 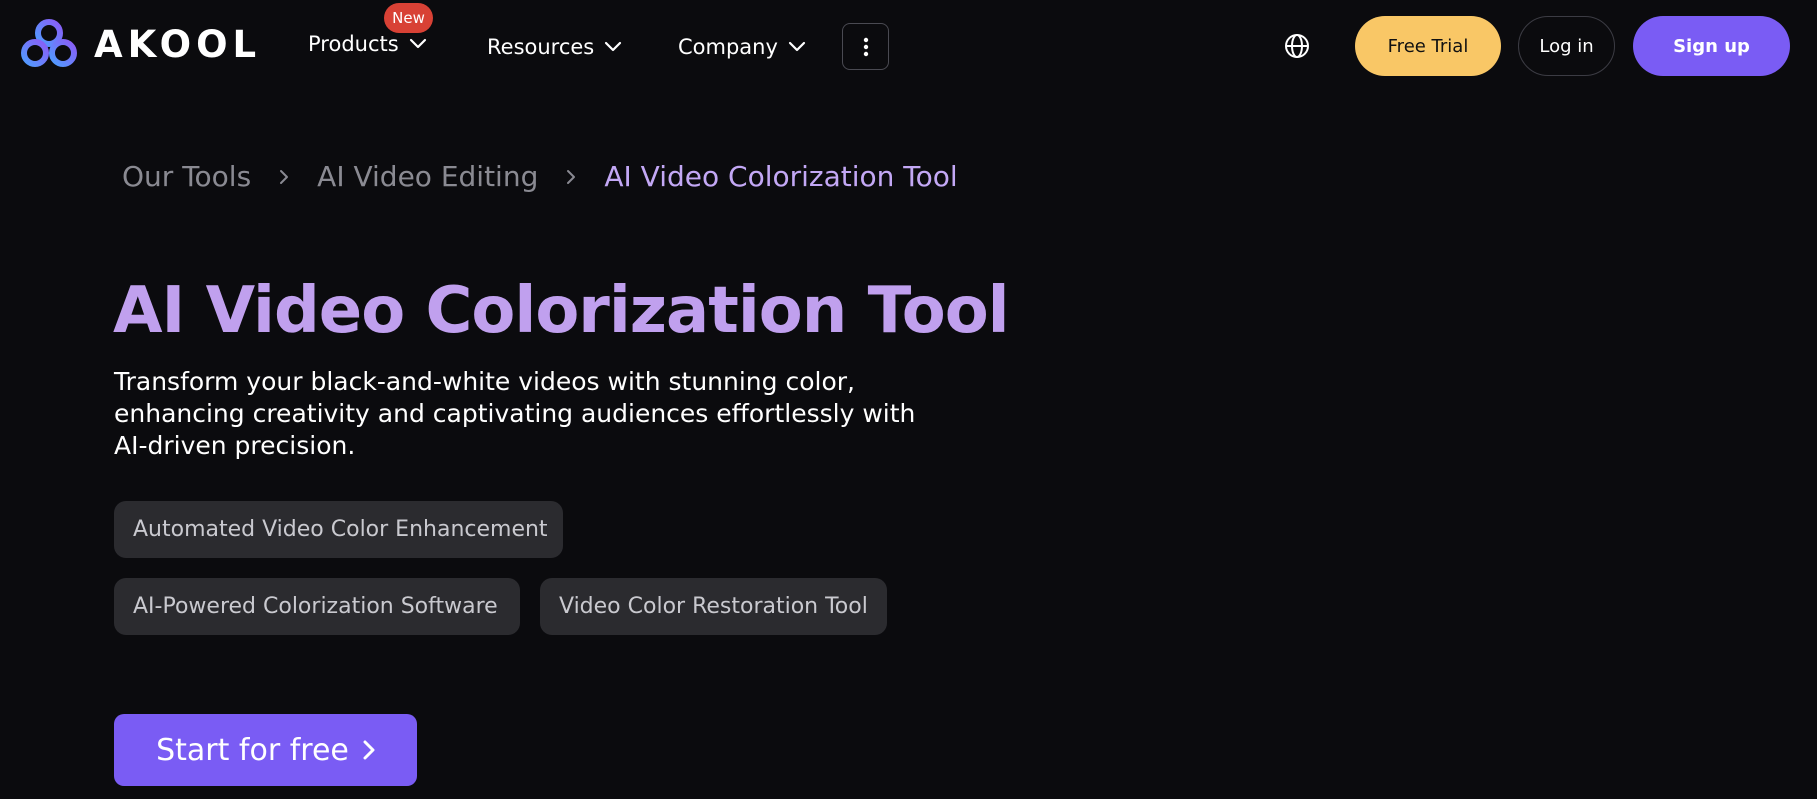 What do you see at coordinates (781, 176) in the screenshot?
I see `breadcrumb-current: AI Video Colorization Tool` at bounding box center [781, 176].